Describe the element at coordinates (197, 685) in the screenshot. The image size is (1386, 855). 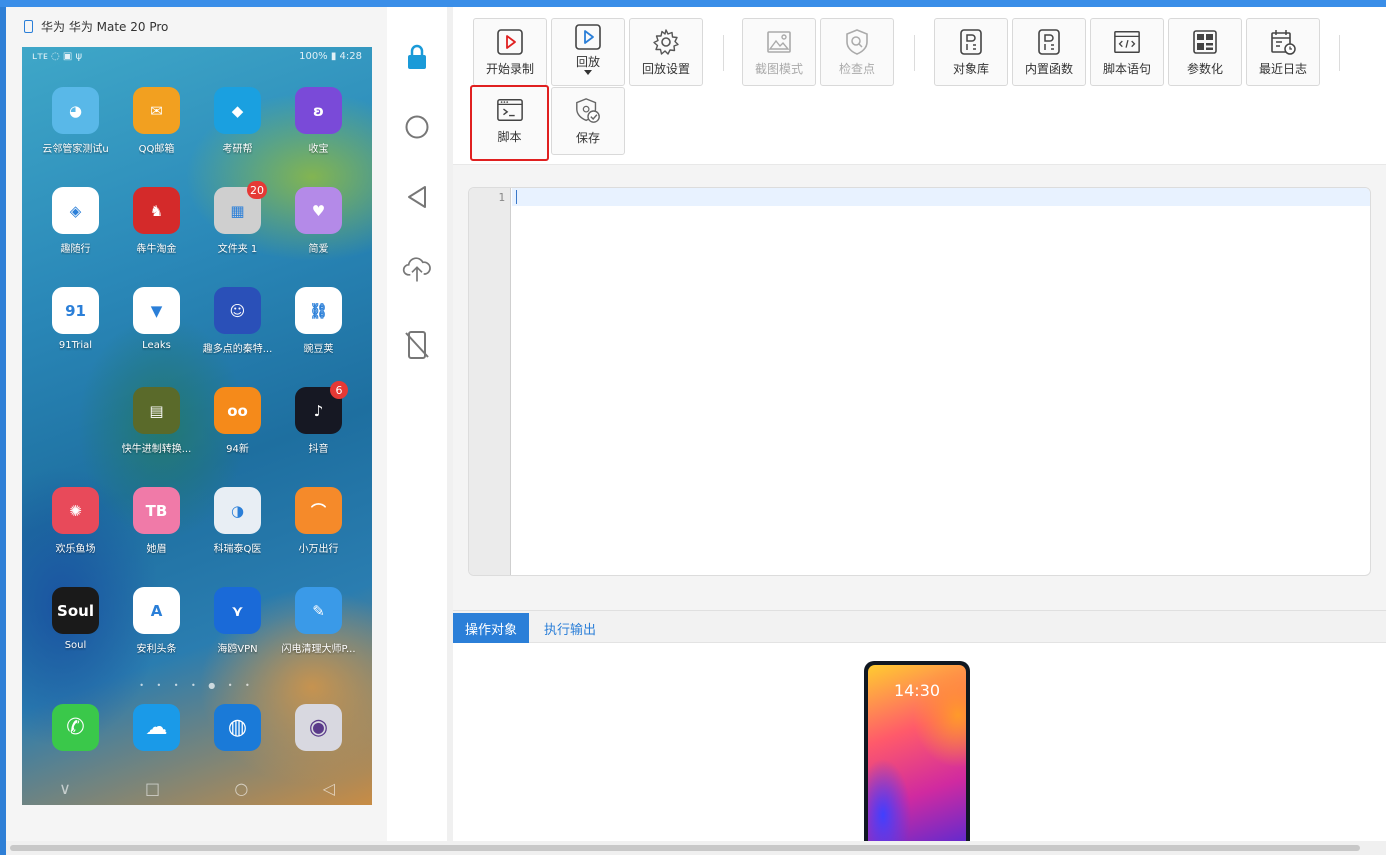
I see `page-indicator: • • • • ● • •` at that location.